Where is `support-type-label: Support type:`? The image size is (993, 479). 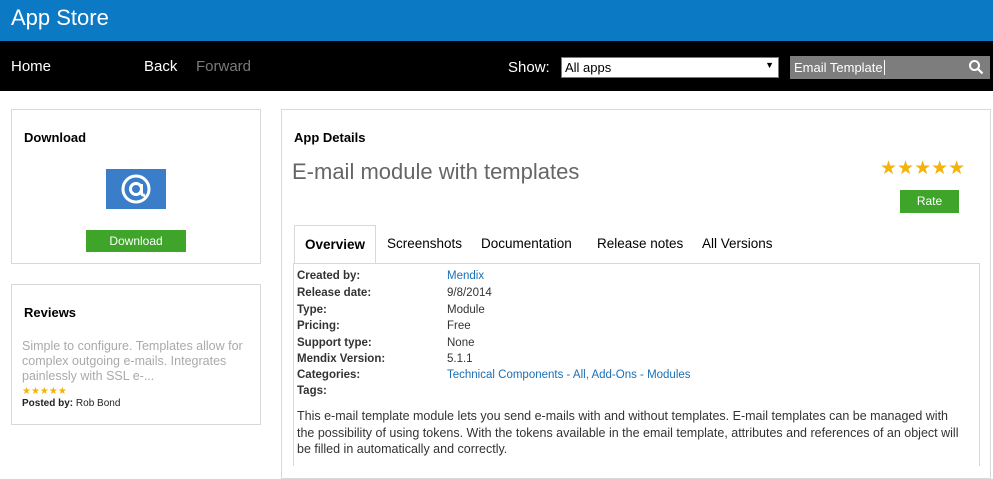 support-type-label: Support type: is located at coordinates (334, 343).